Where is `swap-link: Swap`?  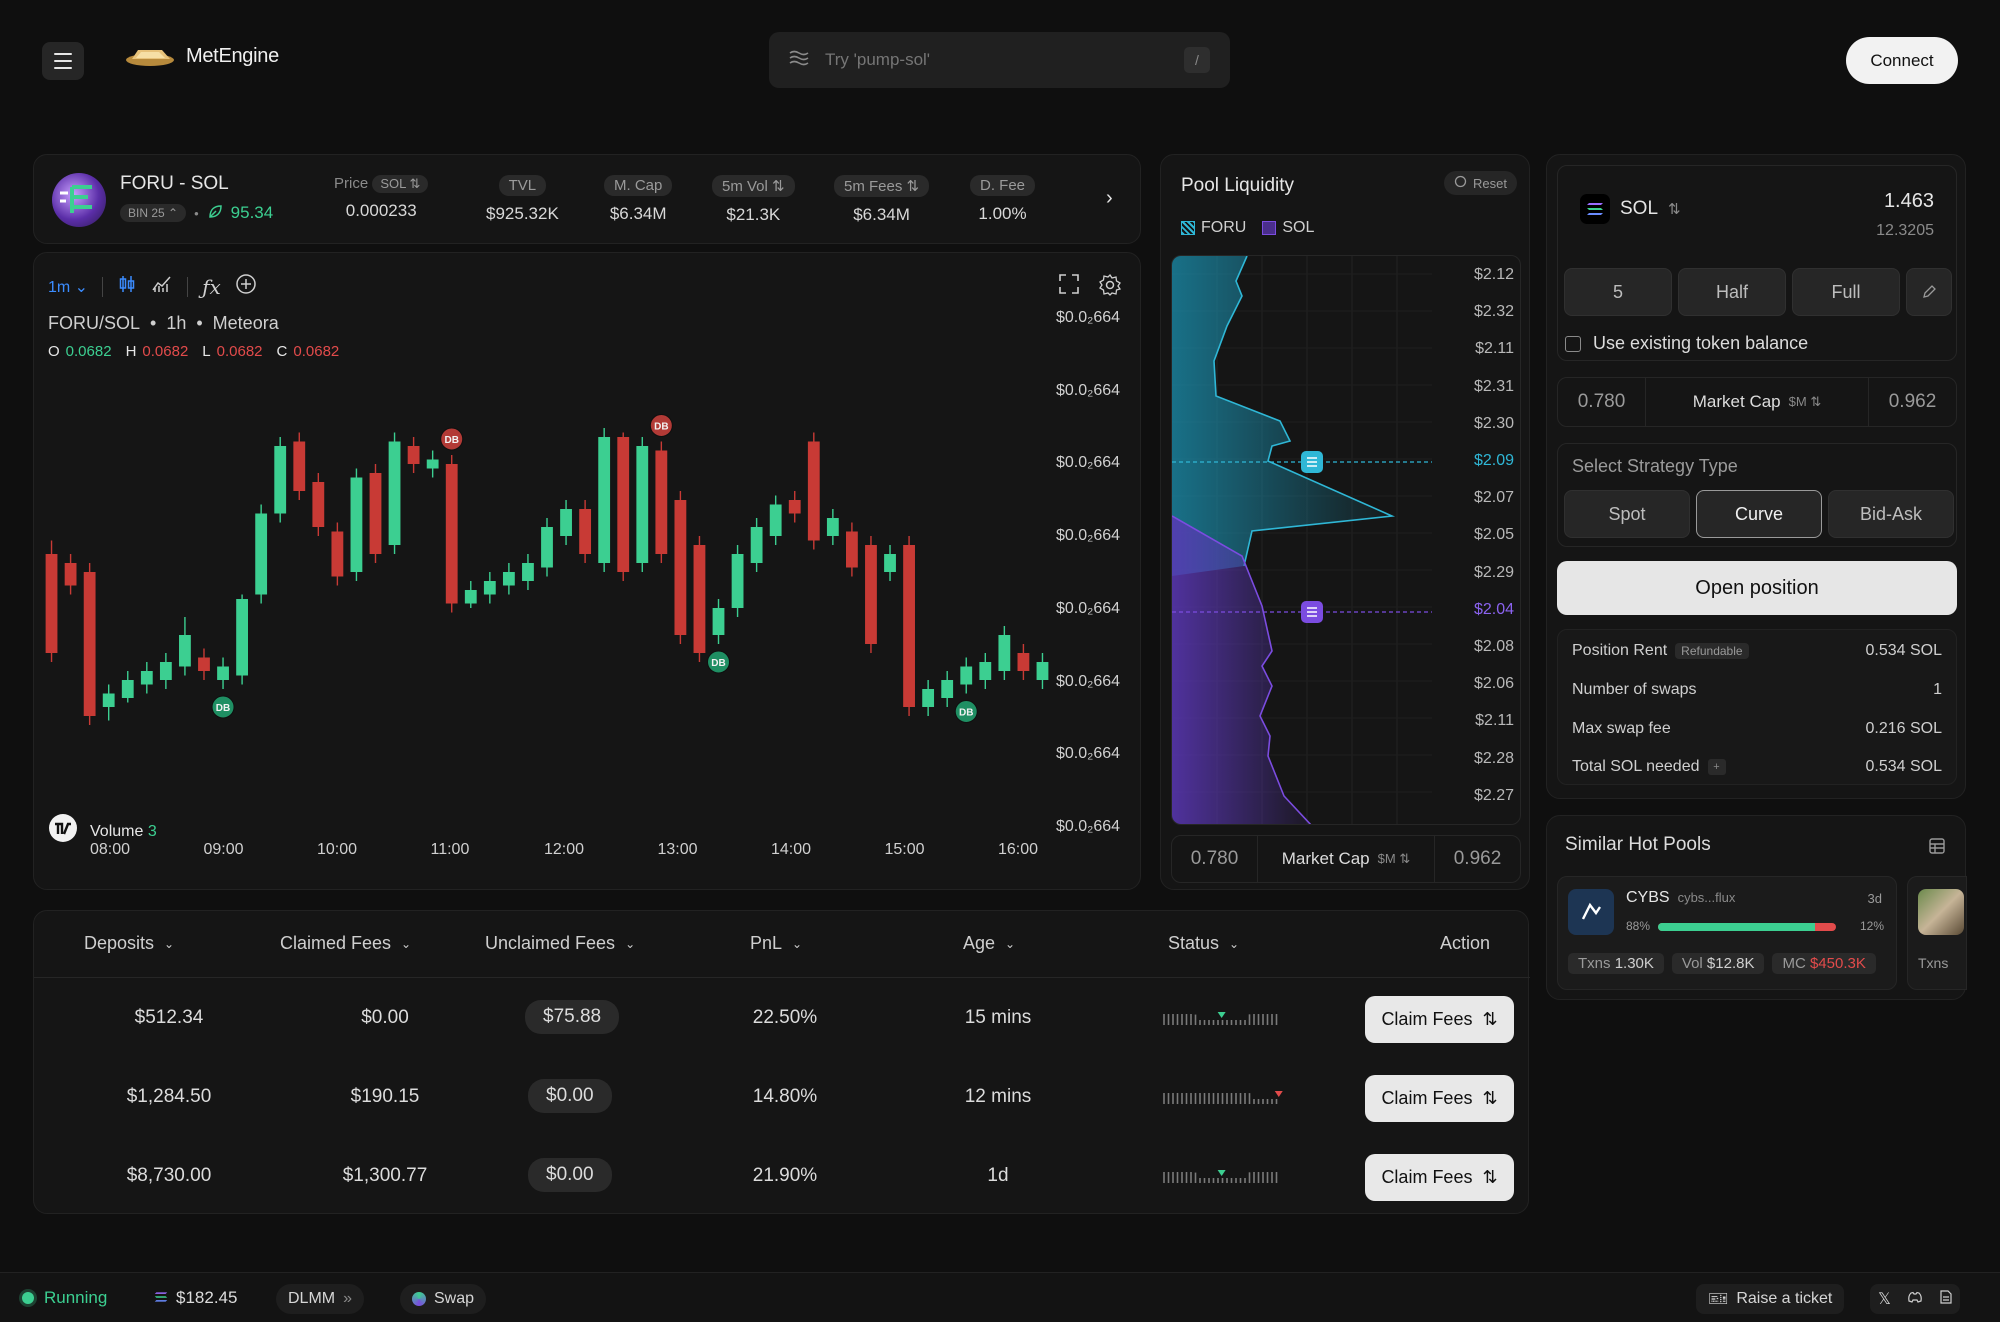
swap-link: Swap is located at coordinates (443, 1299).